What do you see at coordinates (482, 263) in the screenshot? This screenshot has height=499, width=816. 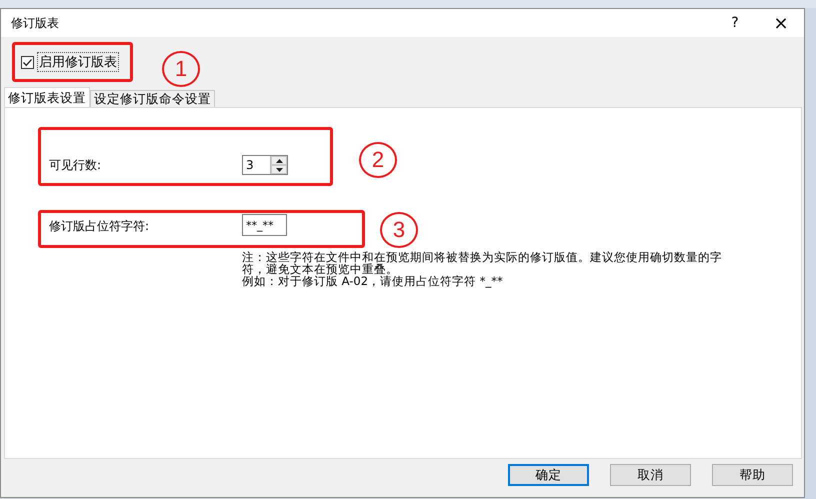 I see `note-text: 注：这些字符在文件中和在预览期间将被替换为实际的修订版值。建议您使用确切数量的字符，避免文本在预览中重叠。` at bounding box center [482, 263].